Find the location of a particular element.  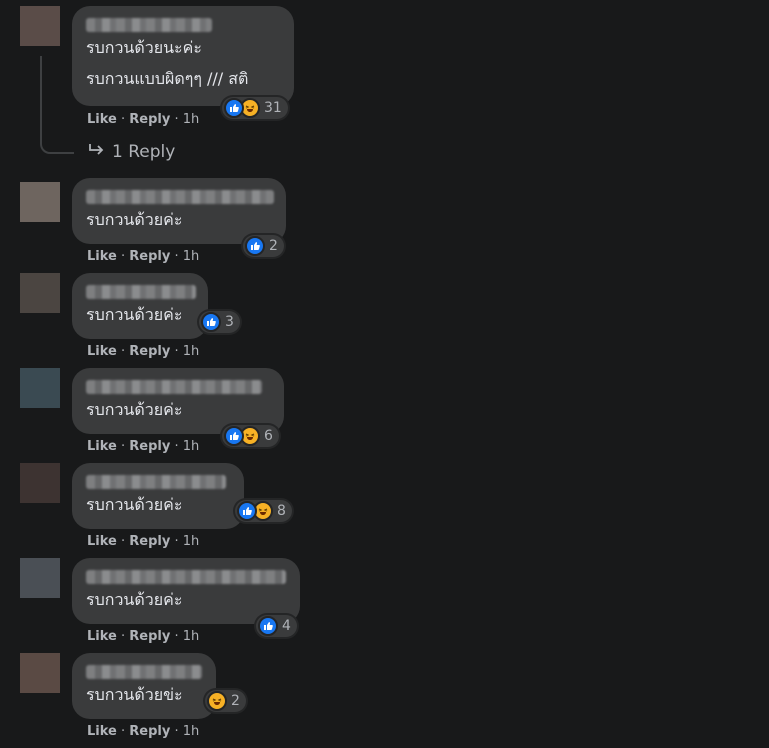

reaction-summary: 6 is located at coordinates (250, 436).